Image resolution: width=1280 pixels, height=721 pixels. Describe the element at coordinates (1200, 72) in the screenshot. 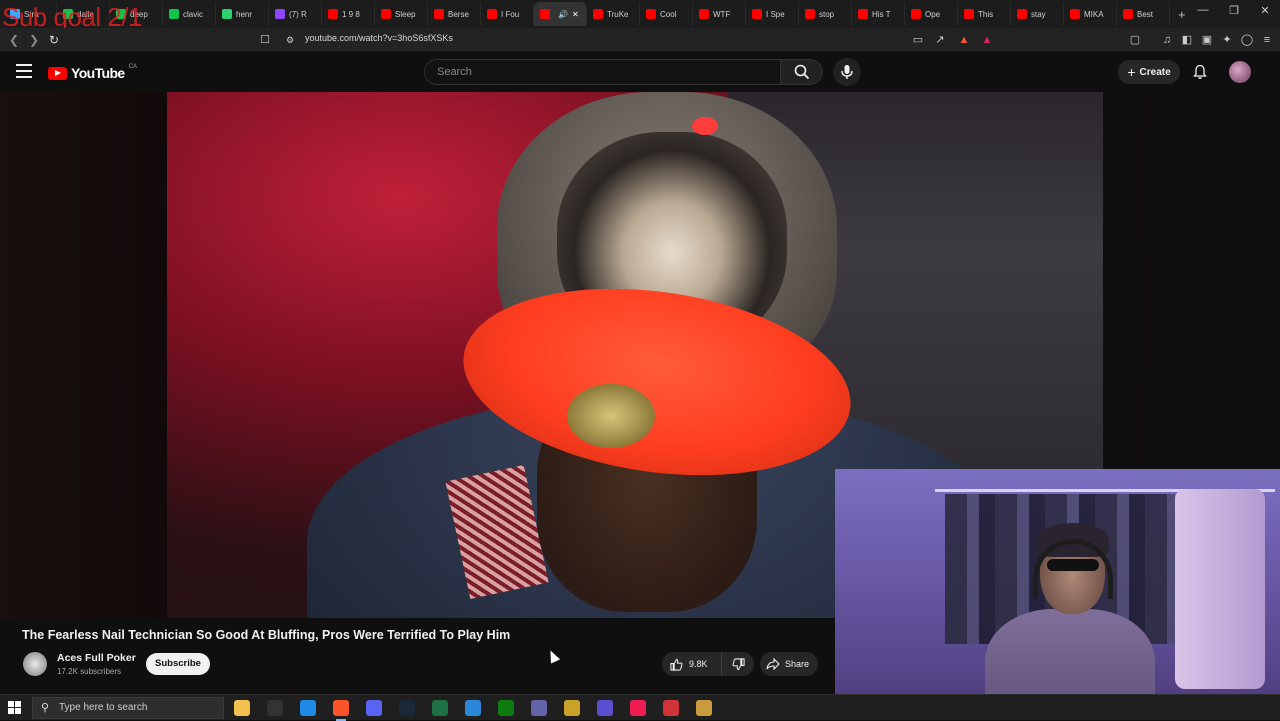

I see `notifications-bell-icon` at that location.